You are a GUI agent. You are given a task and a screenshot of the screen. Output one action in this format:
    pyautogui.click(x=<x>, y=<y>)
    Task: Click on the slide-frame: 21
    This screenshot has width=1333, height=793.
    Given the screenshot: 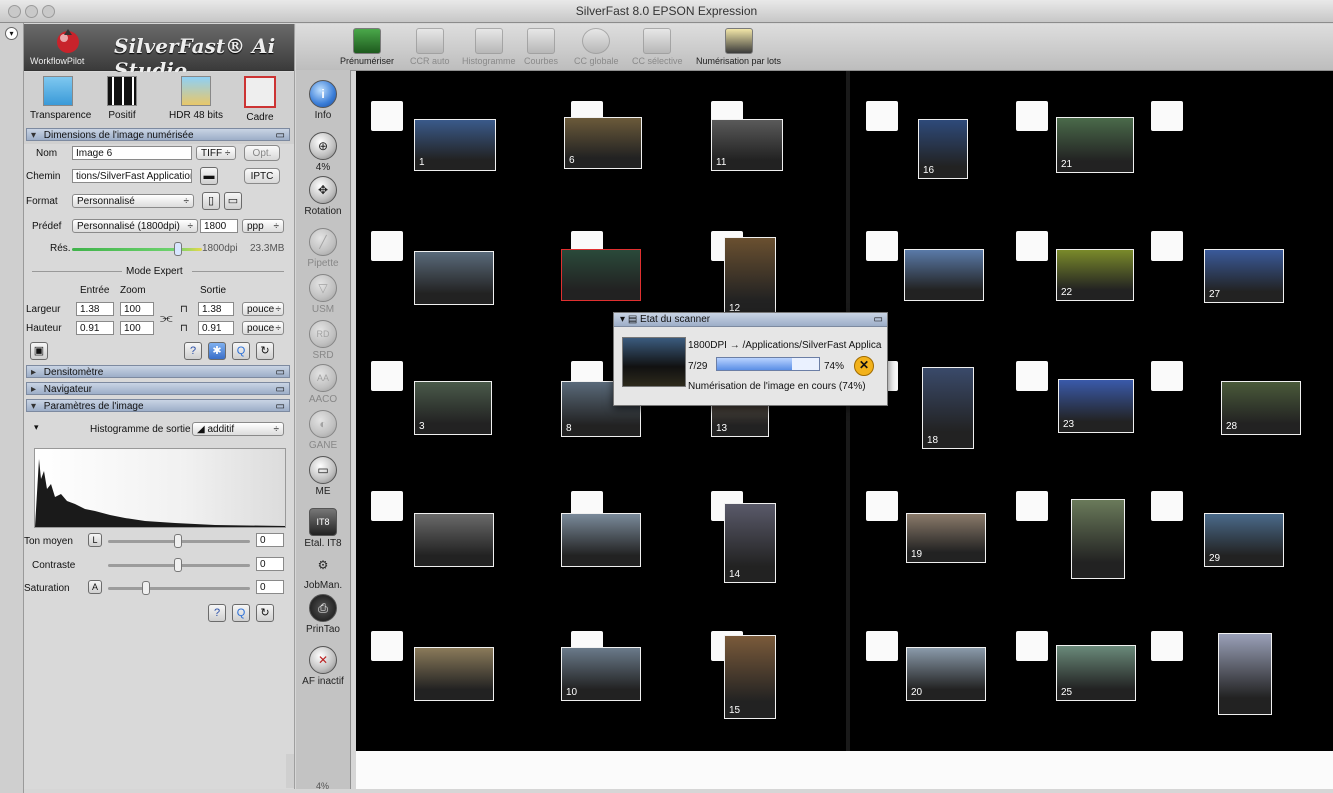 What is the action you would take?
    pyautogui.click(x=1095, y=145)
    